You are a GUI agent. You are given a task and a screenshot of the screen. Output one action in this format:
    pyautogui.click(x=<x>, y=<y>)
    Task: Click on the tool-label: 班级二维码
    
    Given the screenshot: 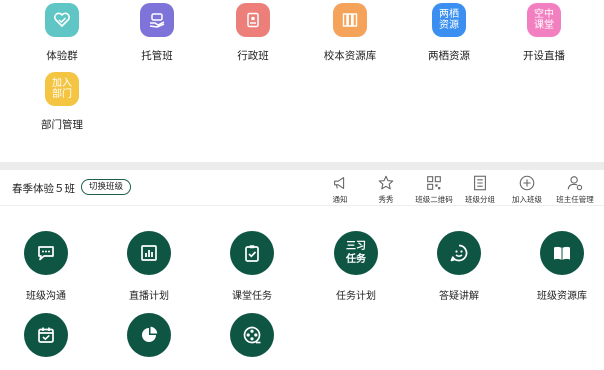 What is the action you would take?
    pyautogui.click(x=434, y=199)
    